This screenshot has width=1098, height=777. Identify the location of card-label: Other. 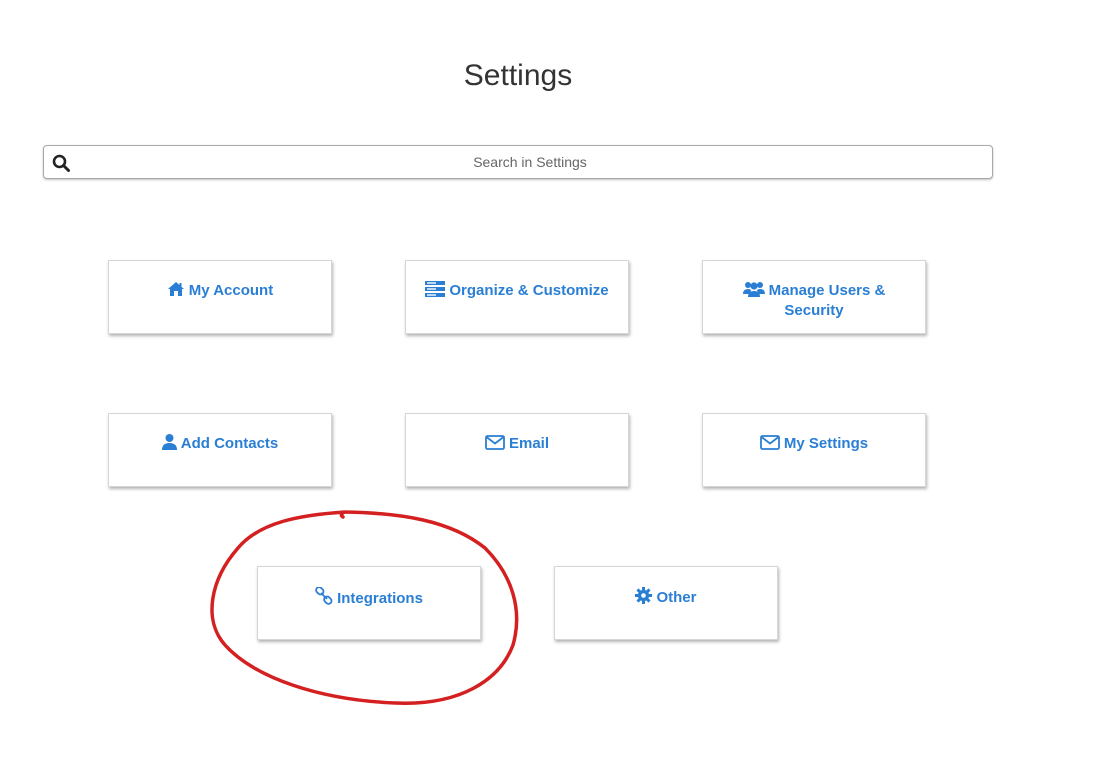
(676, 597).